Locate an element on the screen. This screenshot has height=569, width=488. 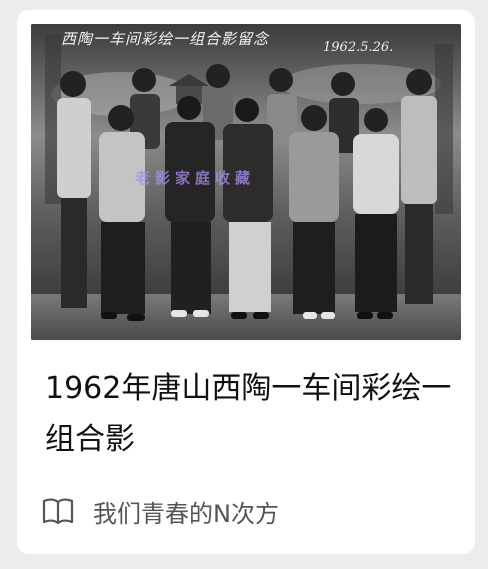
book-icon is located at coordinates (58, 511).